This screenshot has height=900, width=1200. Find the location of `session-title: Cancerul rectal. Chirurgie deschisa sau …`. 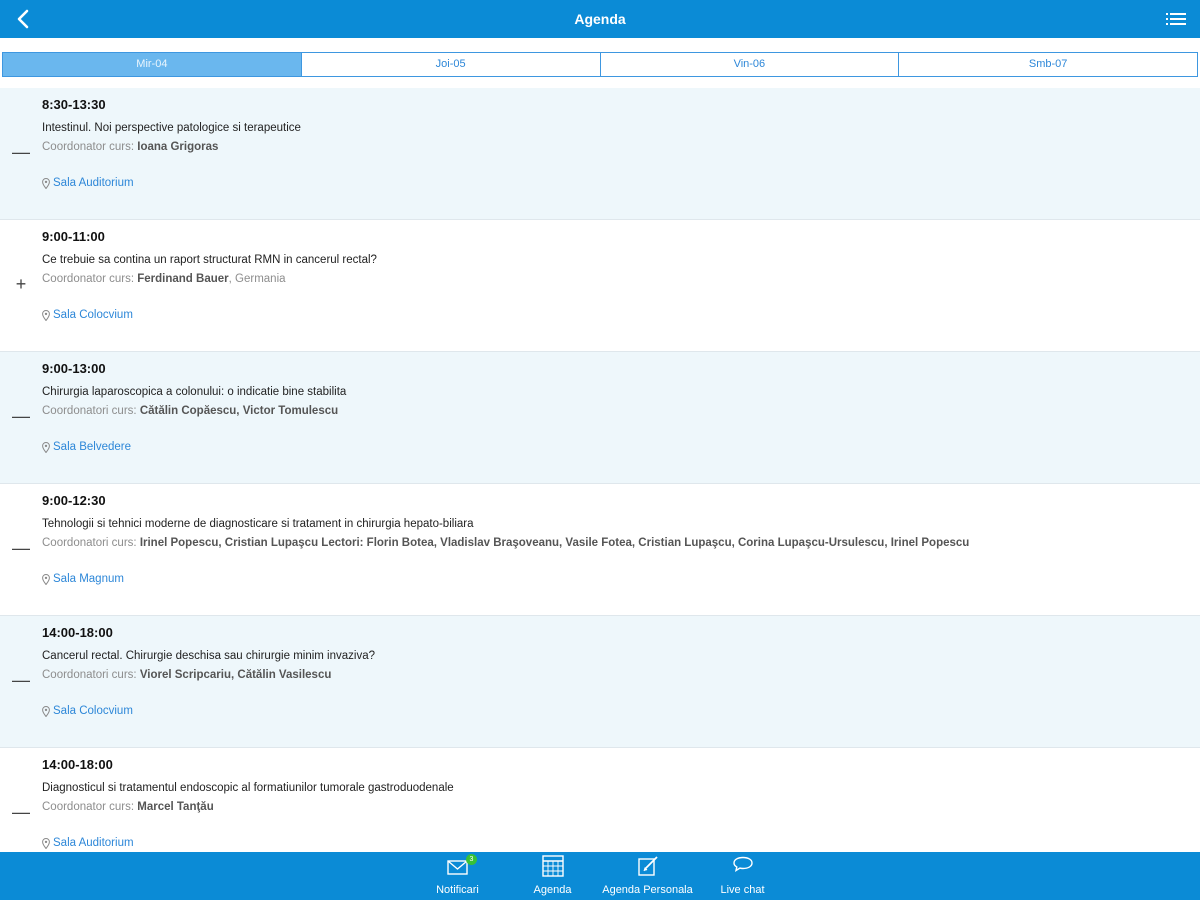

session-title: Cancerul rectal. Chirurgie deschisa sau … is located at coordinates (209, 656).